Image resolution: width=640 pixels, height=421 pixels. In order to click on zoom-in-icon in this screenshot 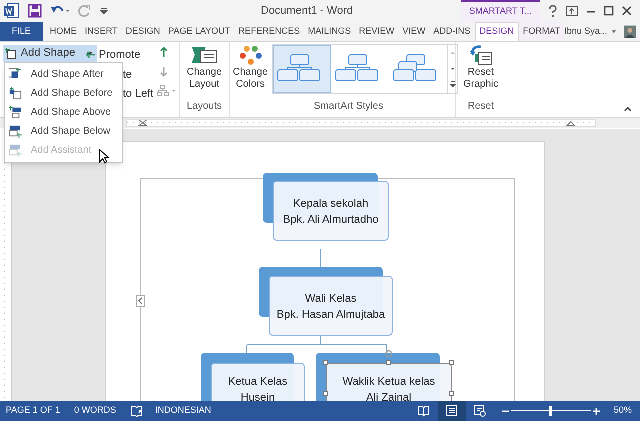, I will do `click(596, 411)`.